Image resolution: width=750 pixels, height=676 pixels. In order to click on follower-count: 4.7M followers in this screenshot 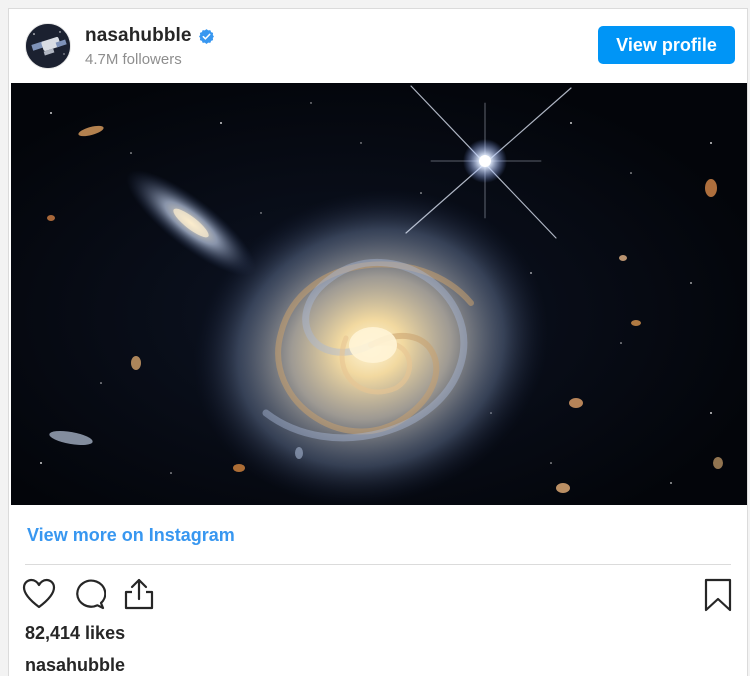, I will do `click(133, 59)`.